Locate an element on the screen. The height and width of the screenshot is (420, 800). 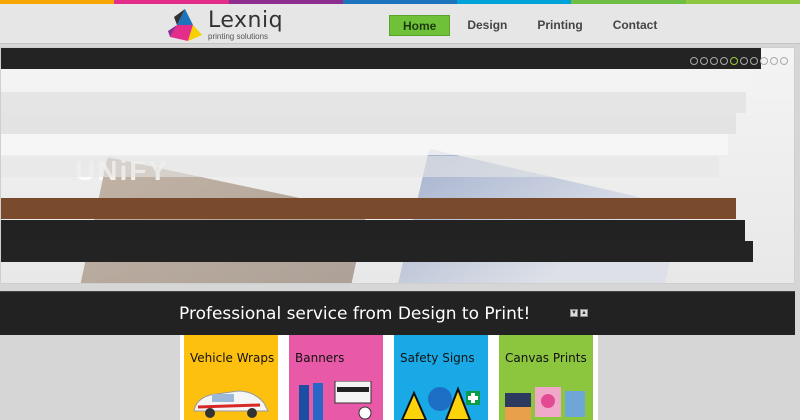
nav-contact: Contact is located at coordinates (635, 25).